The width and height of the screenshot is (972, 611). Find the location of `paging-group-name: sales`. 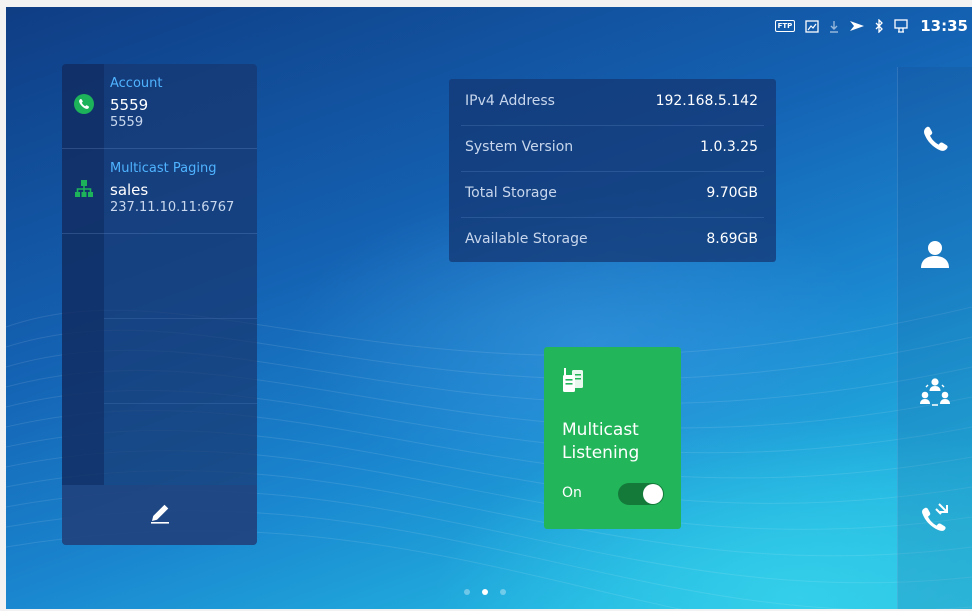

paging-group-name: sales is located at coordinates (129, 190).